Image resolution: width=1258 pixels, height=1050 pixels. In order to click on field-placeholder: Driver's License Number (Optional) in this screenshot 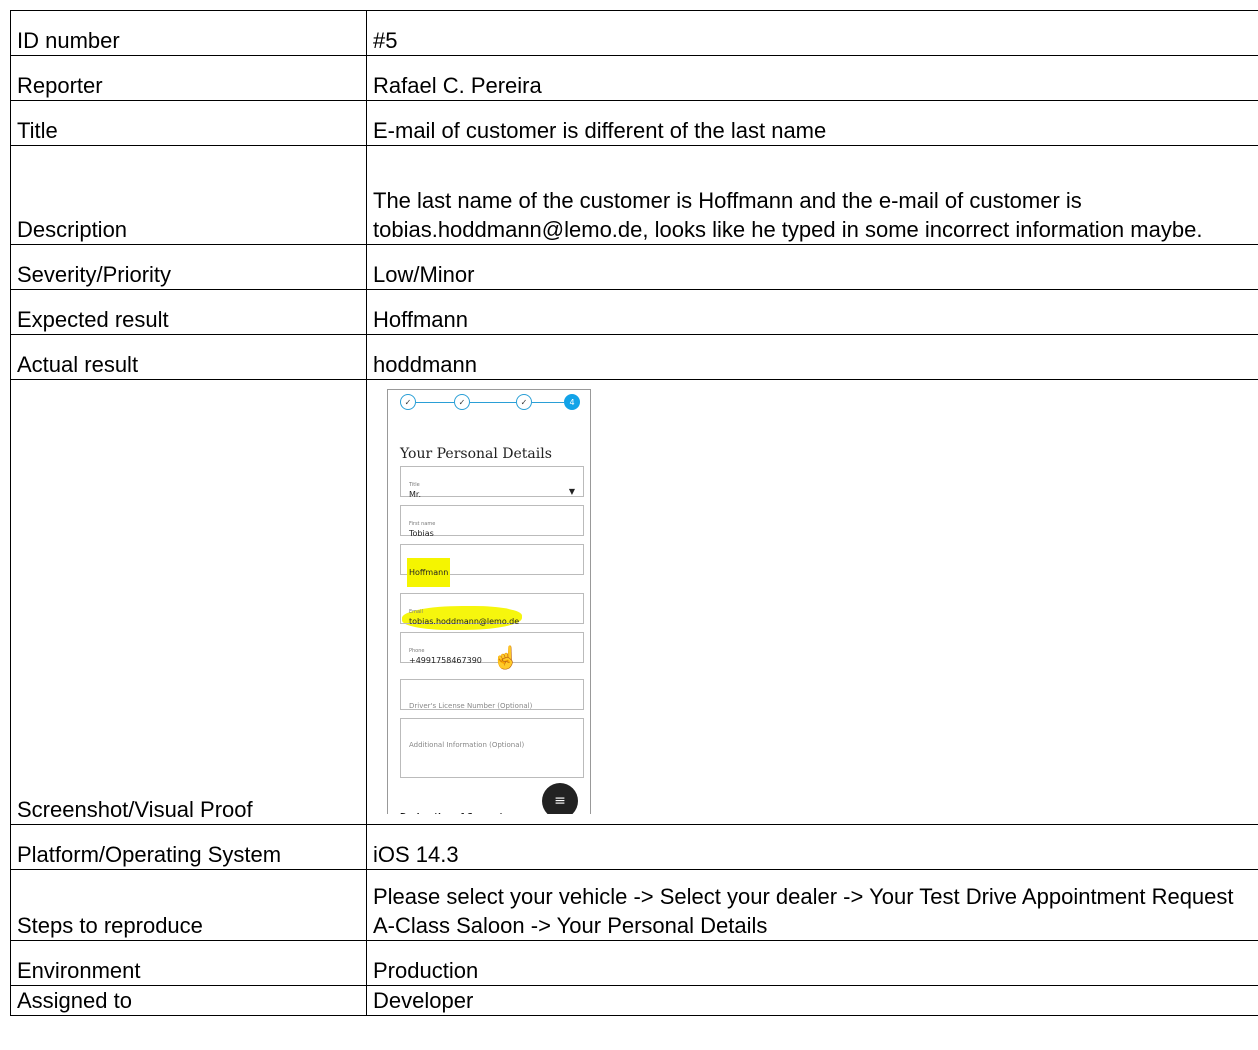, I will do `click(471, 706)`.